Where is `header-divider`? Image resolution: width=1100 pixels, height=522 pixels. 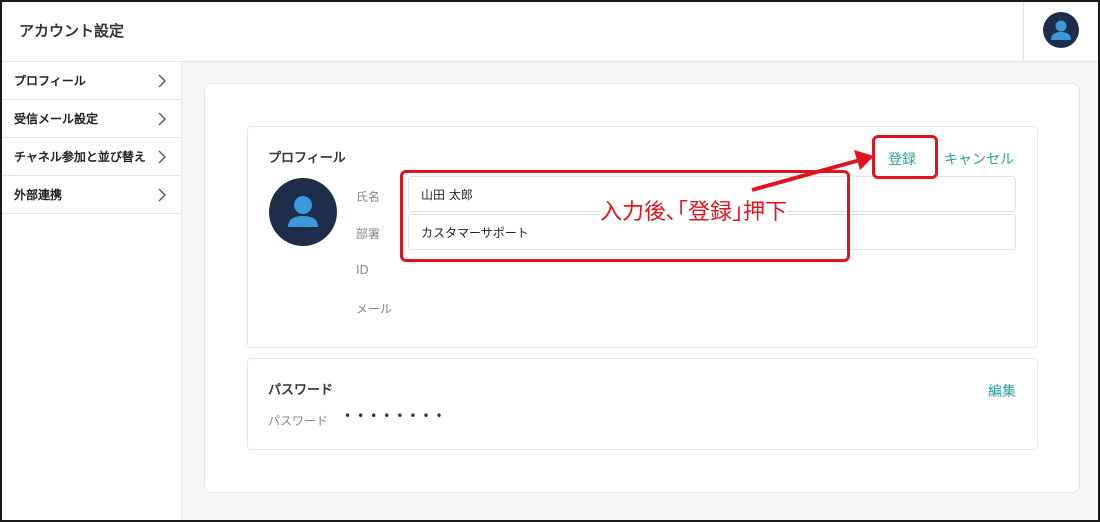 header-divider is located at coordinates (1023, 32).